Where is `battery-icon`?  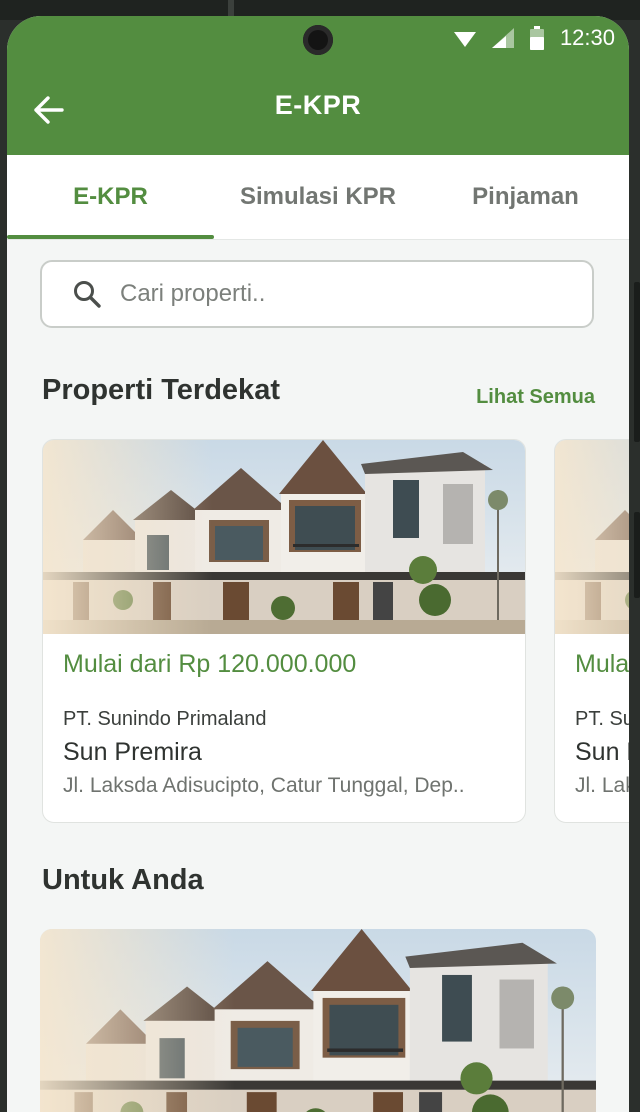
battery-icon is located at coordinates (536, 38).